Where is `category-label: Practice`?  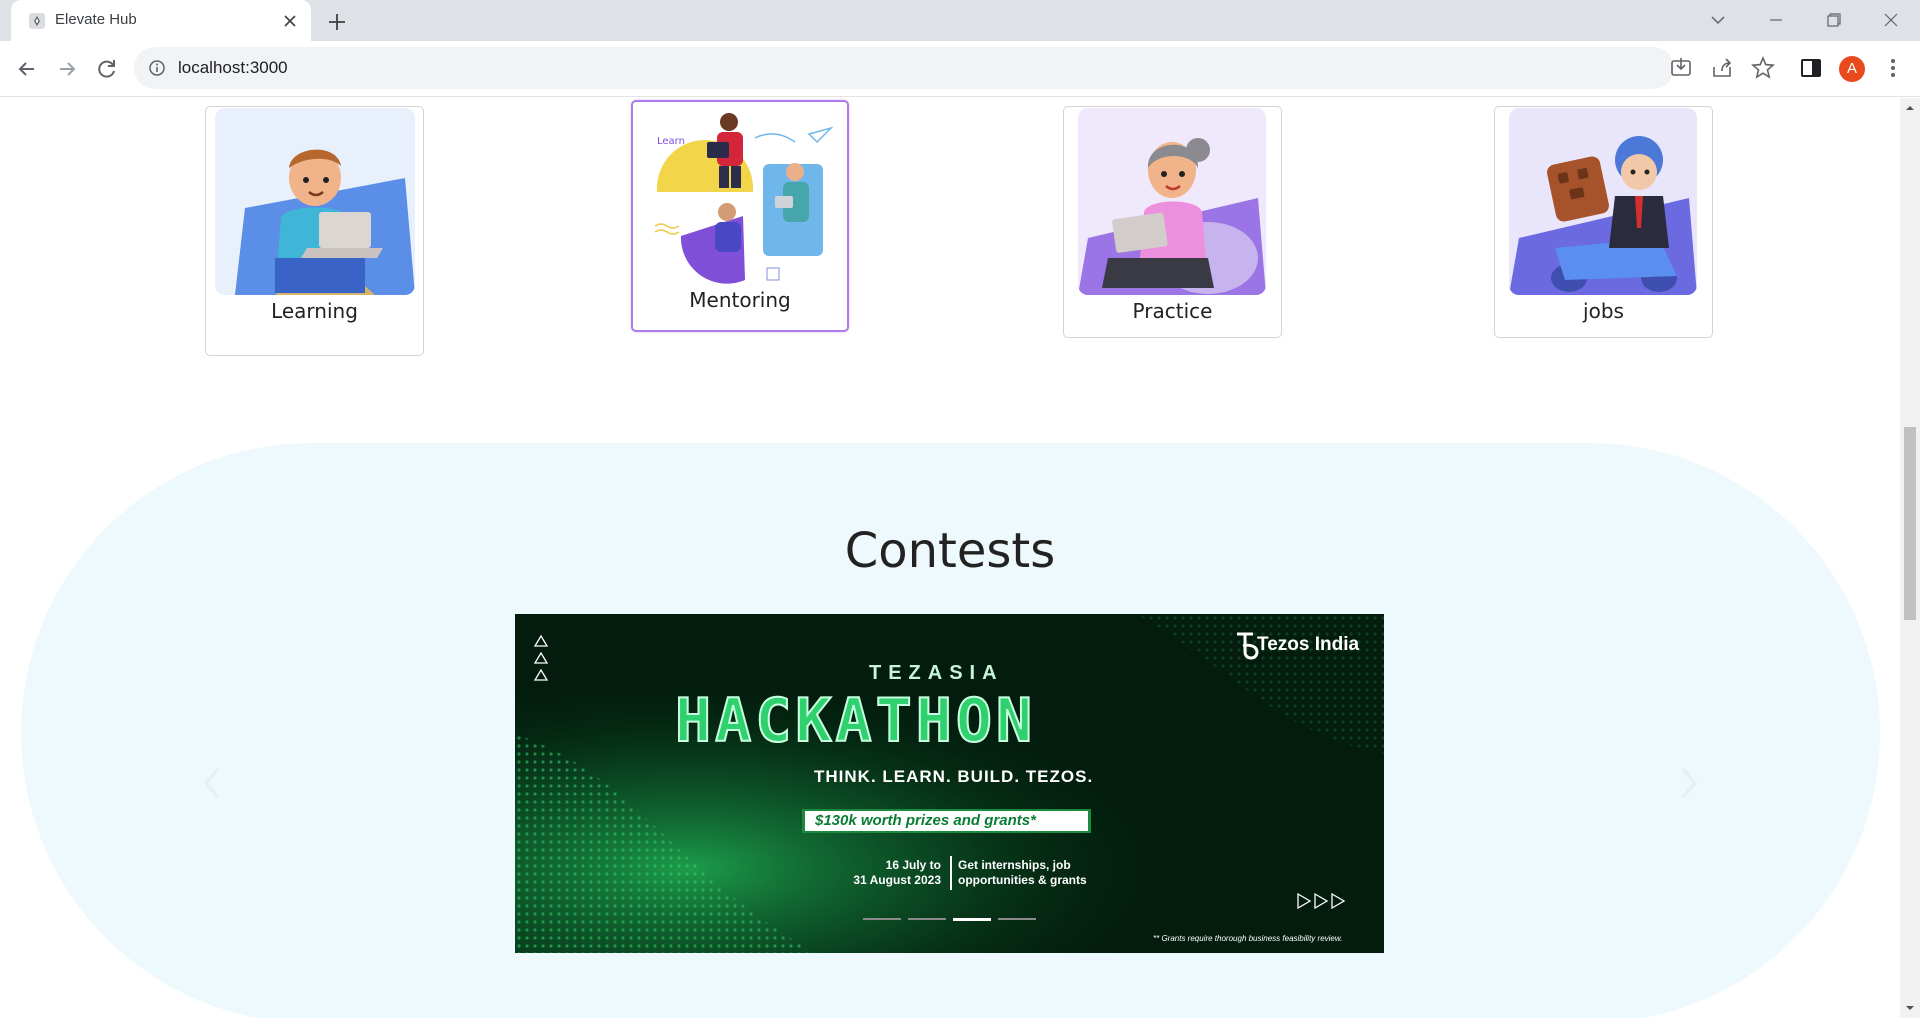 category-label: Practice is located at coordinates (1172, 311).